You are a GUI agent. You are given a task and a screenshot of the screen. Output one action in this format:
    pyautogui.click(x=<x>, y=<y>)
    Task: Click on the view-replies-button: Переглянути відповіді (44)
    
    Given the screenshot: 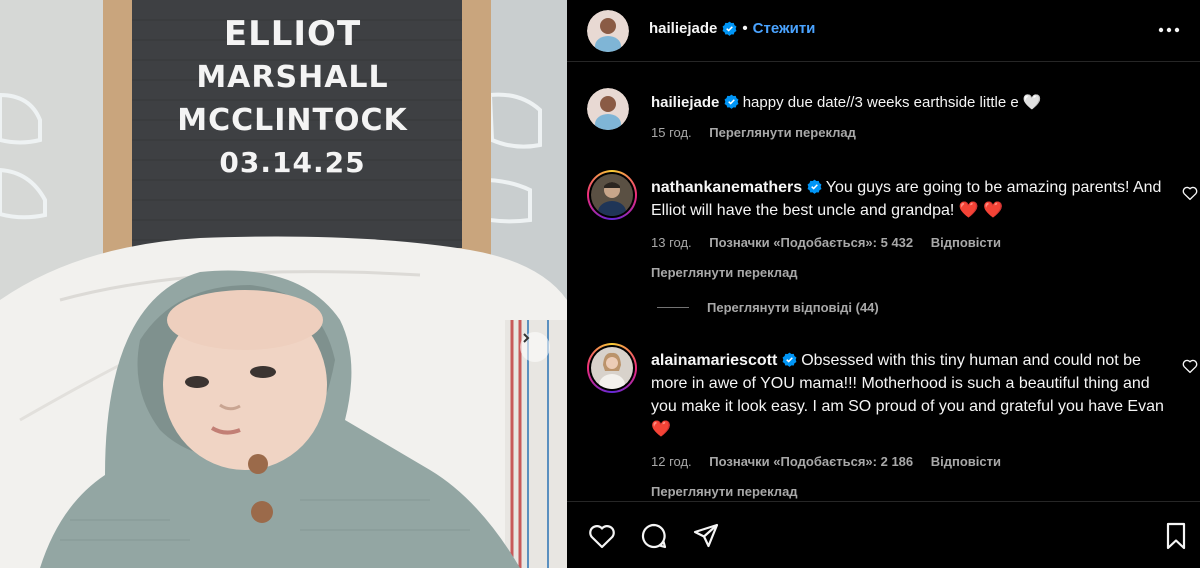 What is the action you would take?
    pyautogui.click(x=768, y=307)
    